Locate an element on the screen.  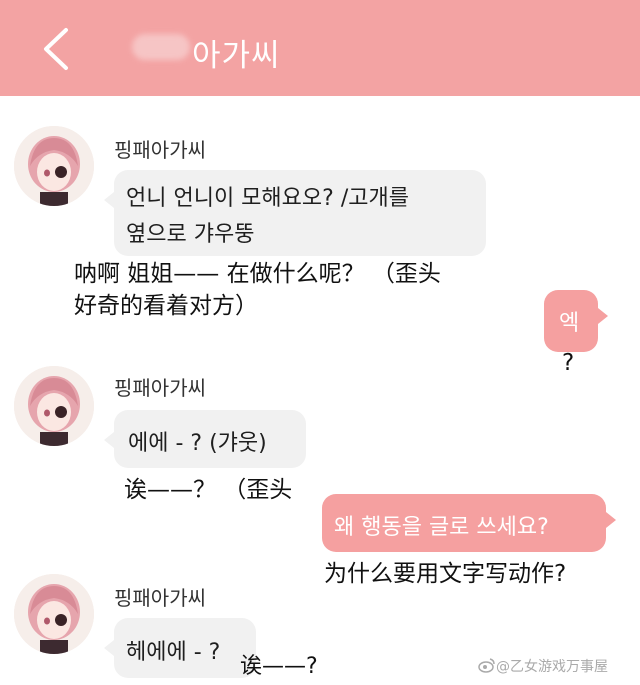
chat-header: 아가씨 is located at coordinates (320, 48).